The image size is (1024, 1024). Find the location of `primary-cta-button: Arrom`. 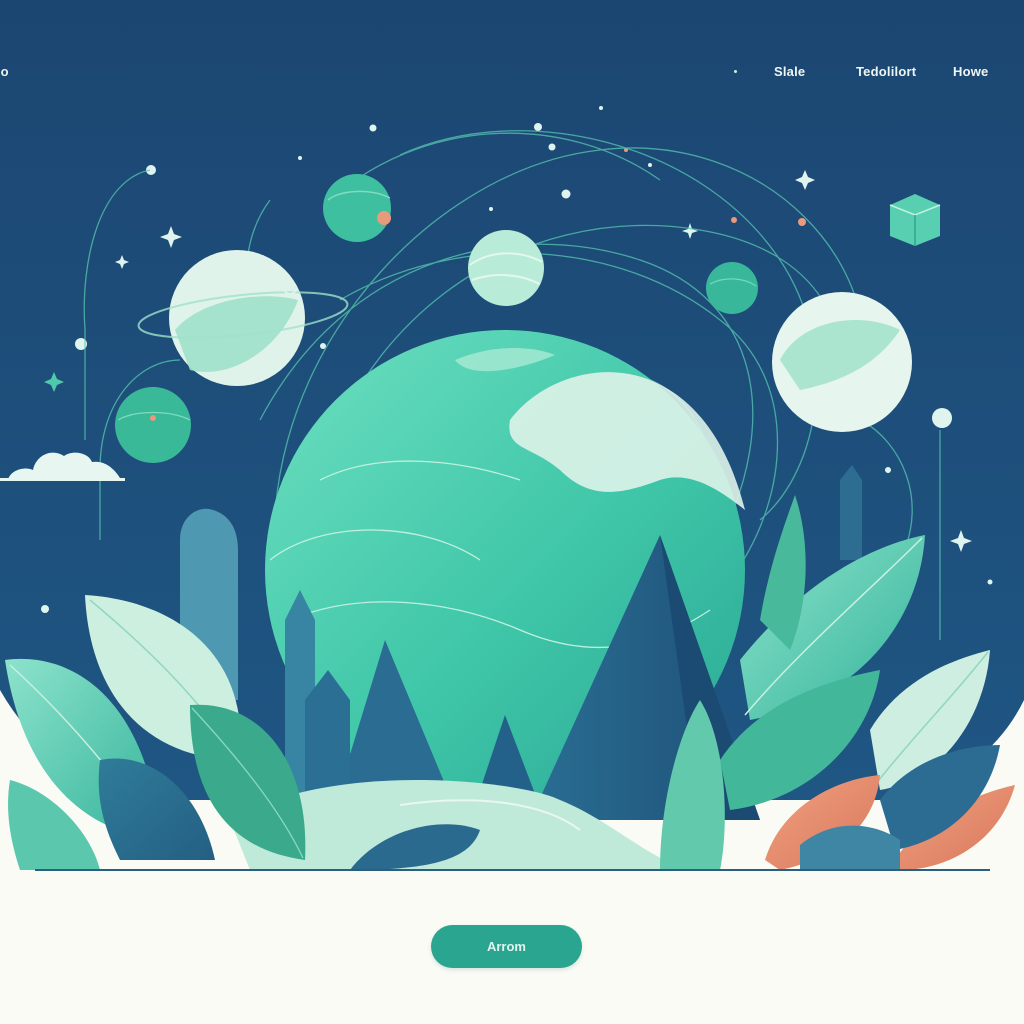

primary-cta-button: Arrom is located at coordinates (506, 946).